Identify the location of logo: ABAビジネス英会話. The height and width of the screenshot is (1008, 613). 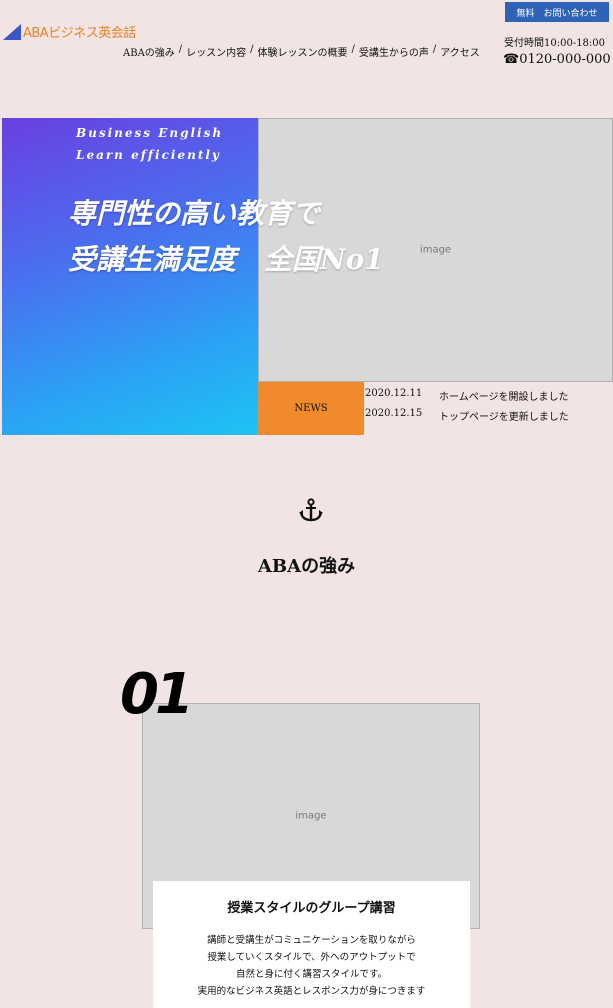
(69, 31).